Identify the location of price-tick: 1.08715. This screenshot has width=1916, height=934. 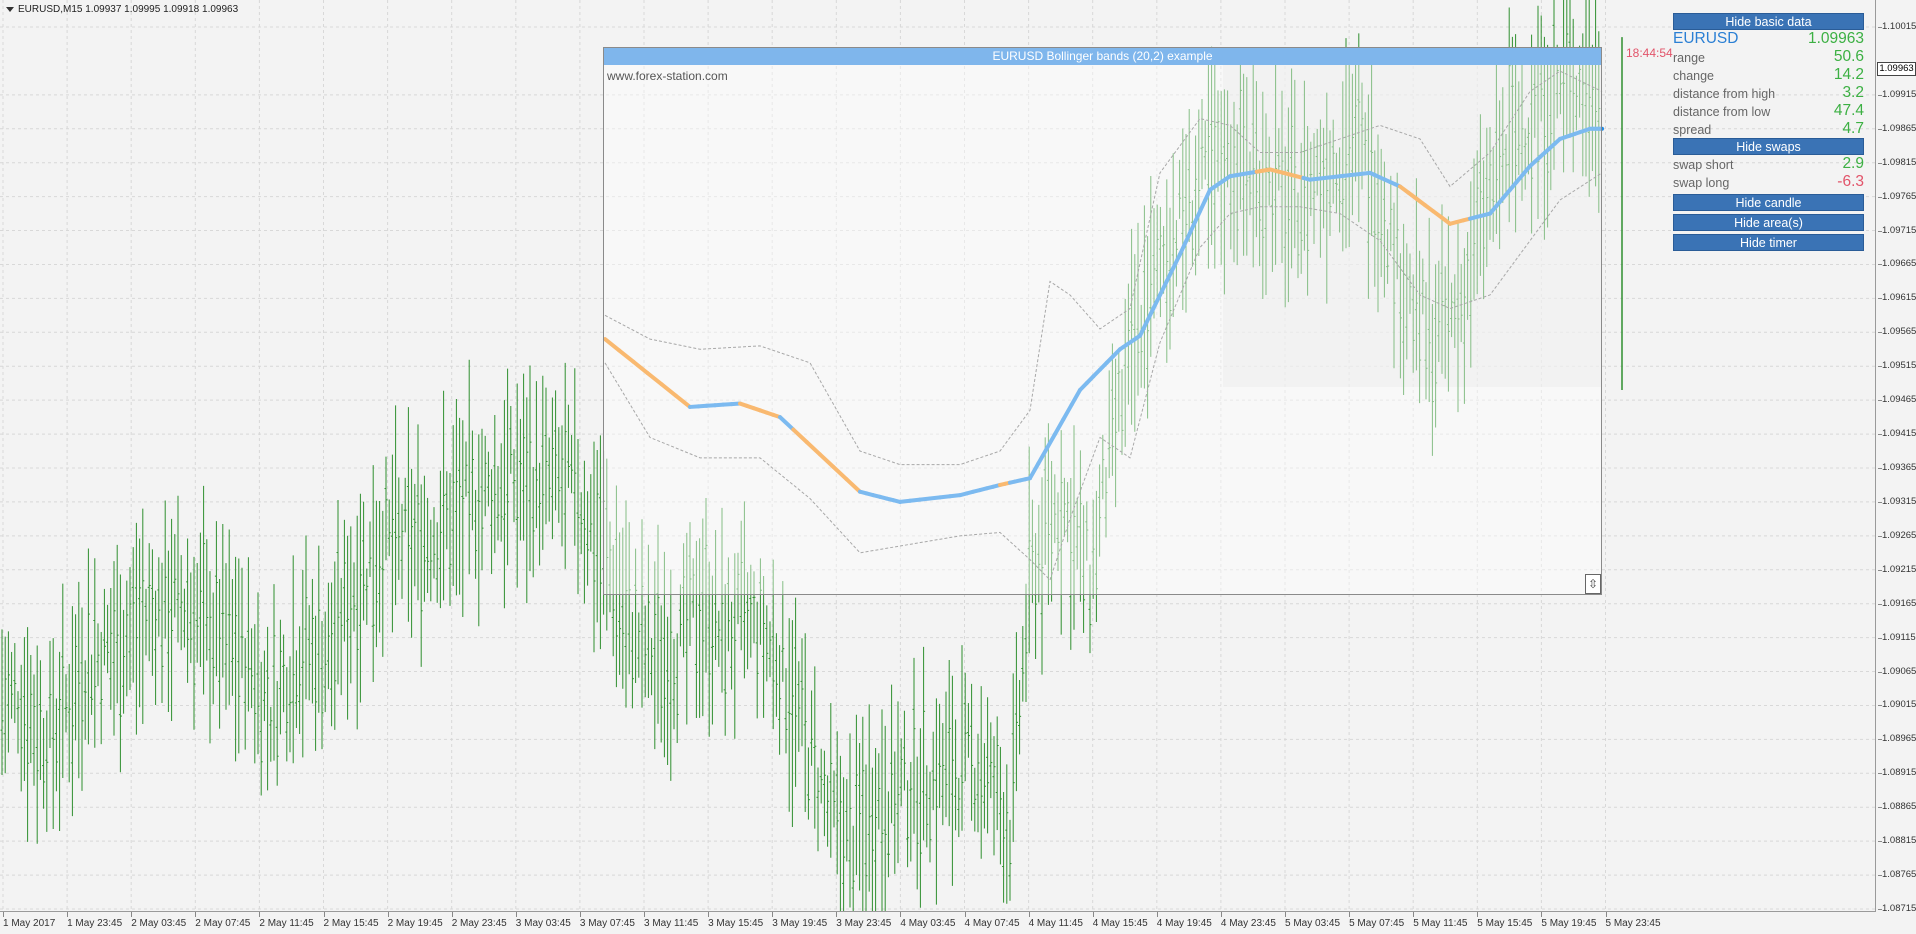
(1896, 908).